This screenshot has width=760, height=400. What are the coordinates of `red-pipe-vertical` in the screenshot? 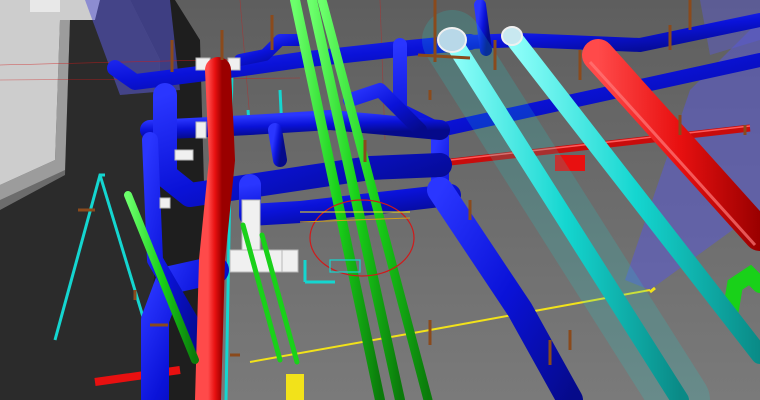 It's located at (215, 228).